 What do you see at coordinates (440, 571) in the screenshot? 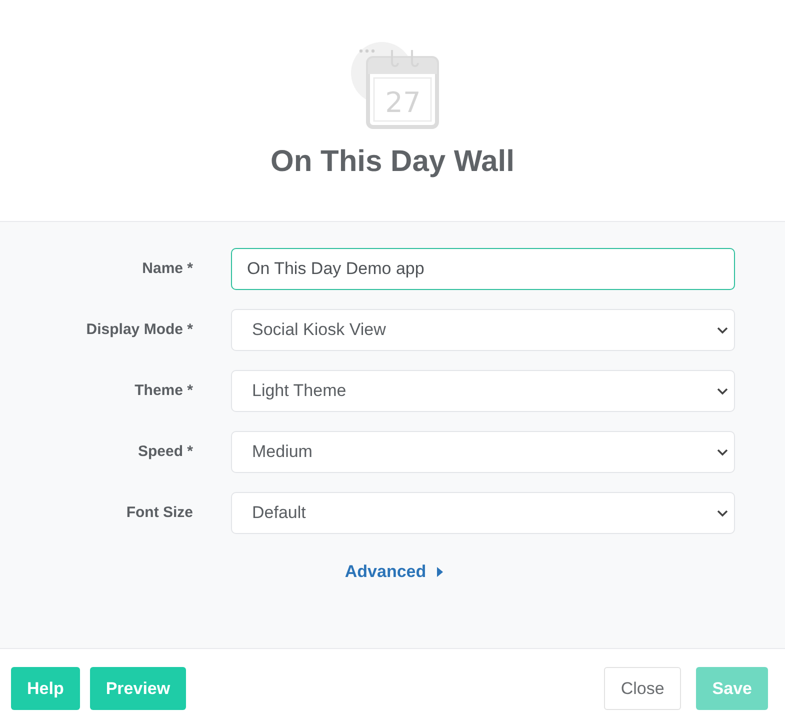
I see `caret-right-icon` at bounding box center [440, 571].